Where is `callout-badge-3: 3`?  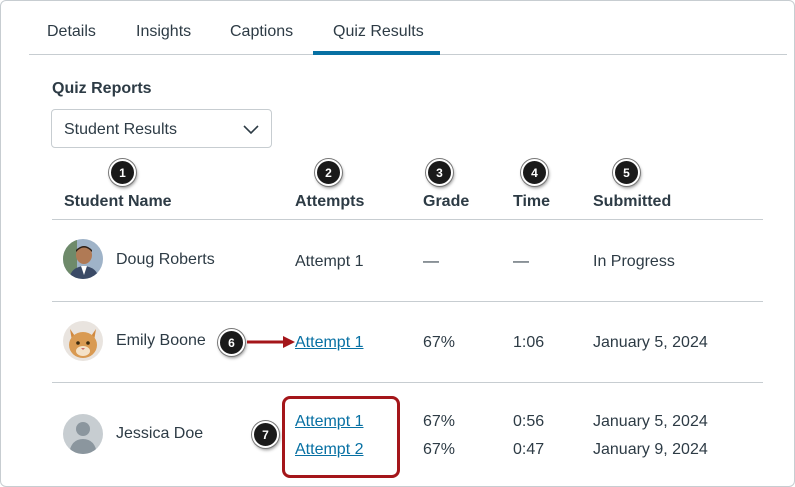 callout-badge-3: 3 is located at coordinates (439, 172).